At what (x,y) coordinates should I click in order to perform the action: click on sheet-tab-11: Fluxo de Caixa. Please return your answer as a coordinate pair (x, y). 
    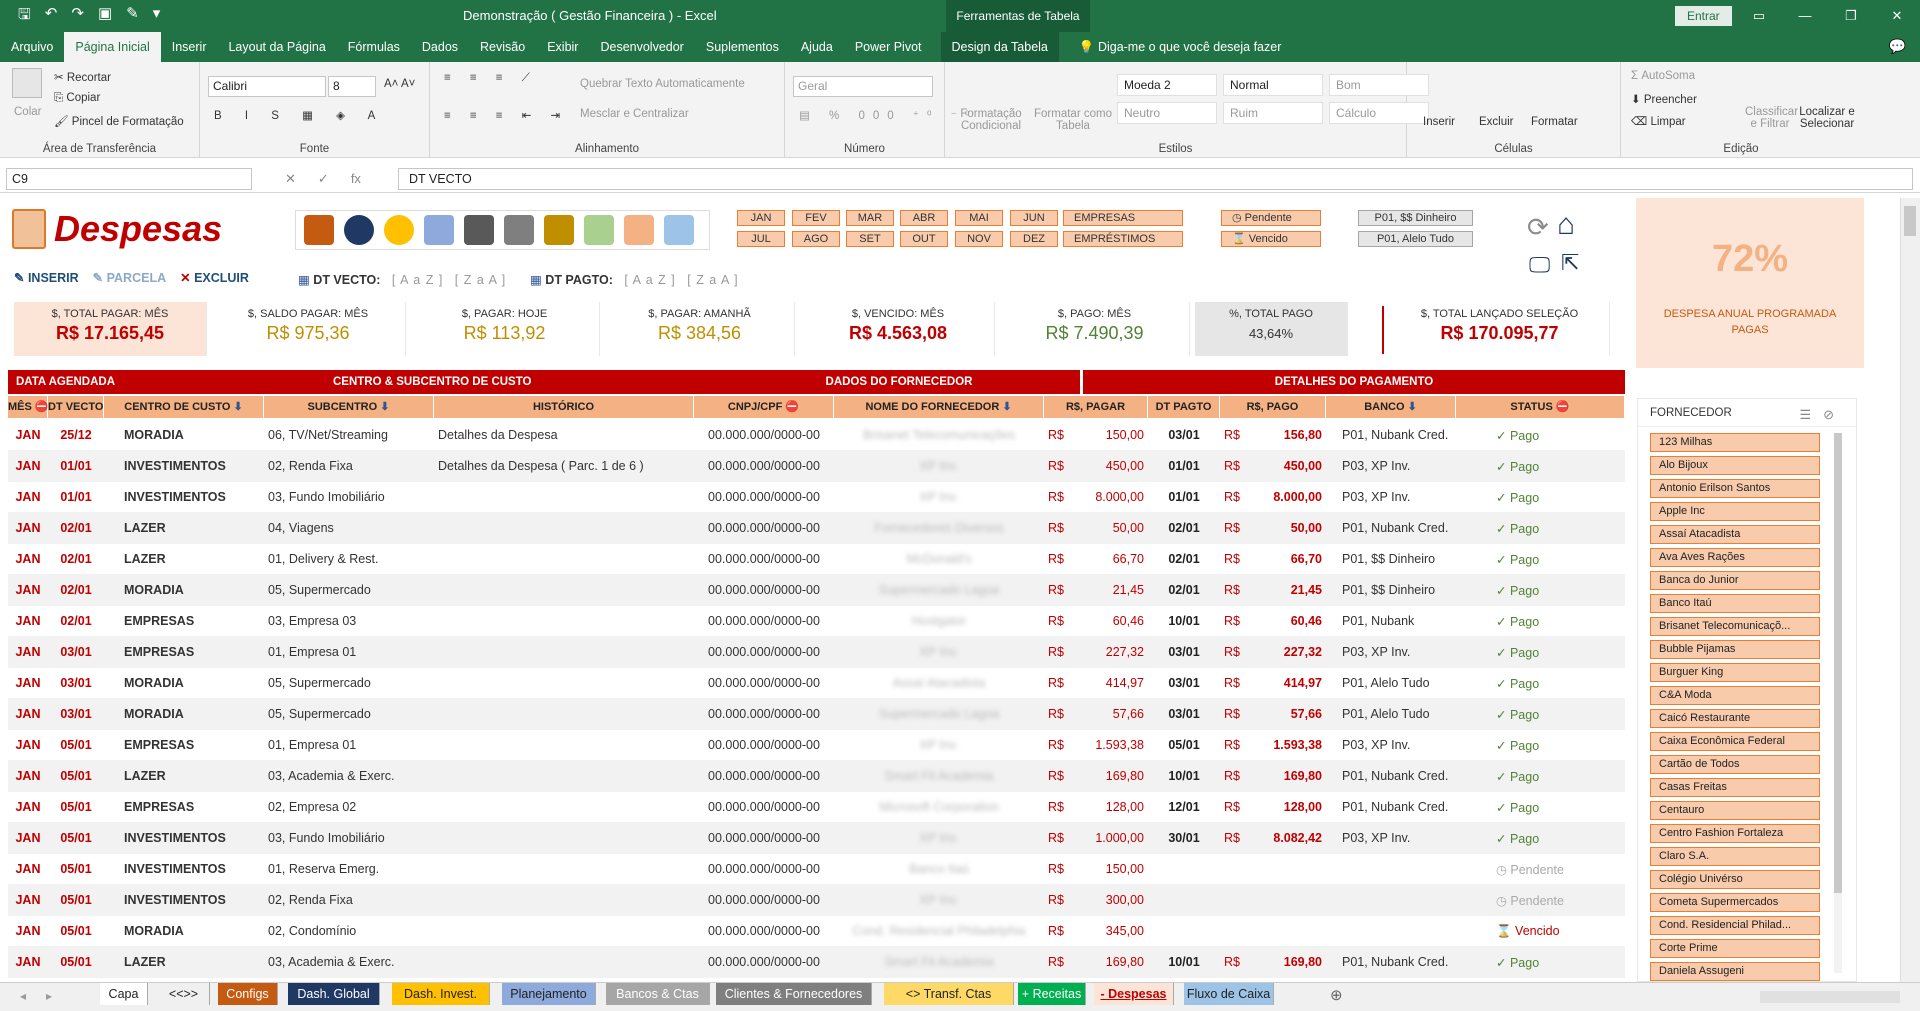
    Looking at the image, I should click on (1229, 994).